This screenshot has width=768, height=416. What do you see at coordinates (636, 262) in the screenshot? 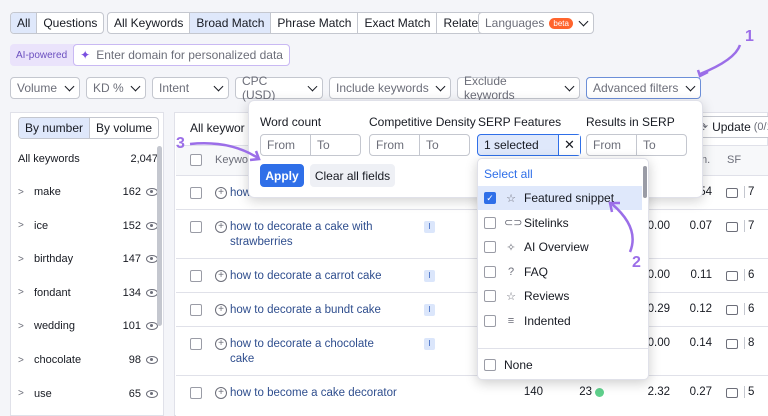
I see `annotation-number-2: 2` at bounding box center [636, 262].